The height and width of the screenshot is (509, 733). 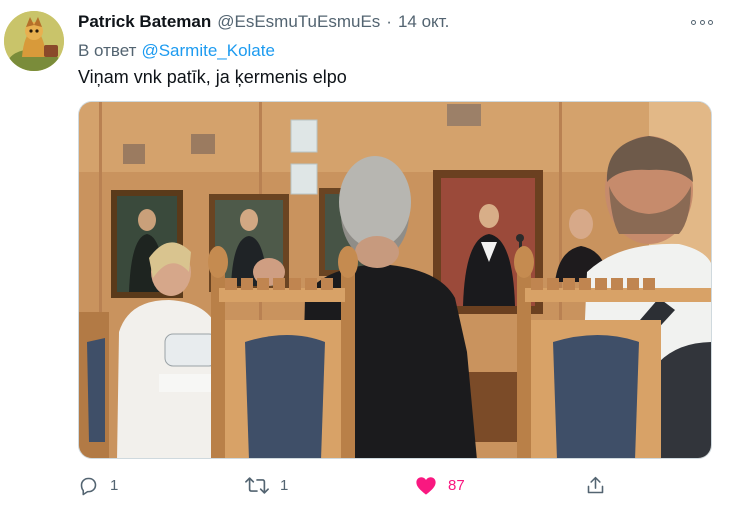 What do you see at coordinates (208, 50) in the screenshot?
I see `reply-mention-link: @Sarmite_Kolate` at bounding box center [208, 50].